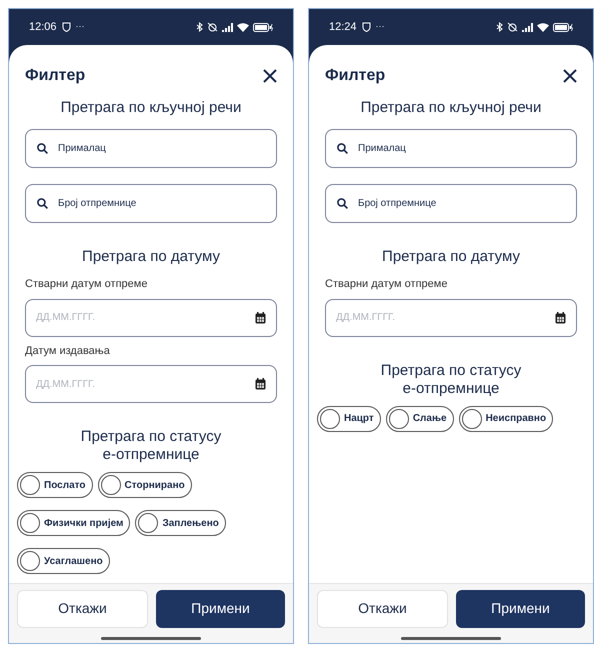  I want to click on status-chip: Послато, so click(55, 485).